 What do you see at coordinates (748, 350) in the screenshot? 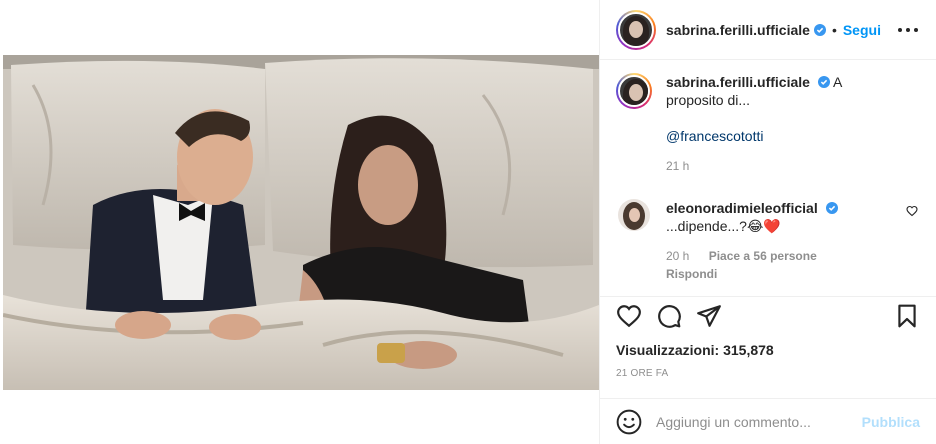
I see `views-value: 315,878` at bounding box center [748, 350].